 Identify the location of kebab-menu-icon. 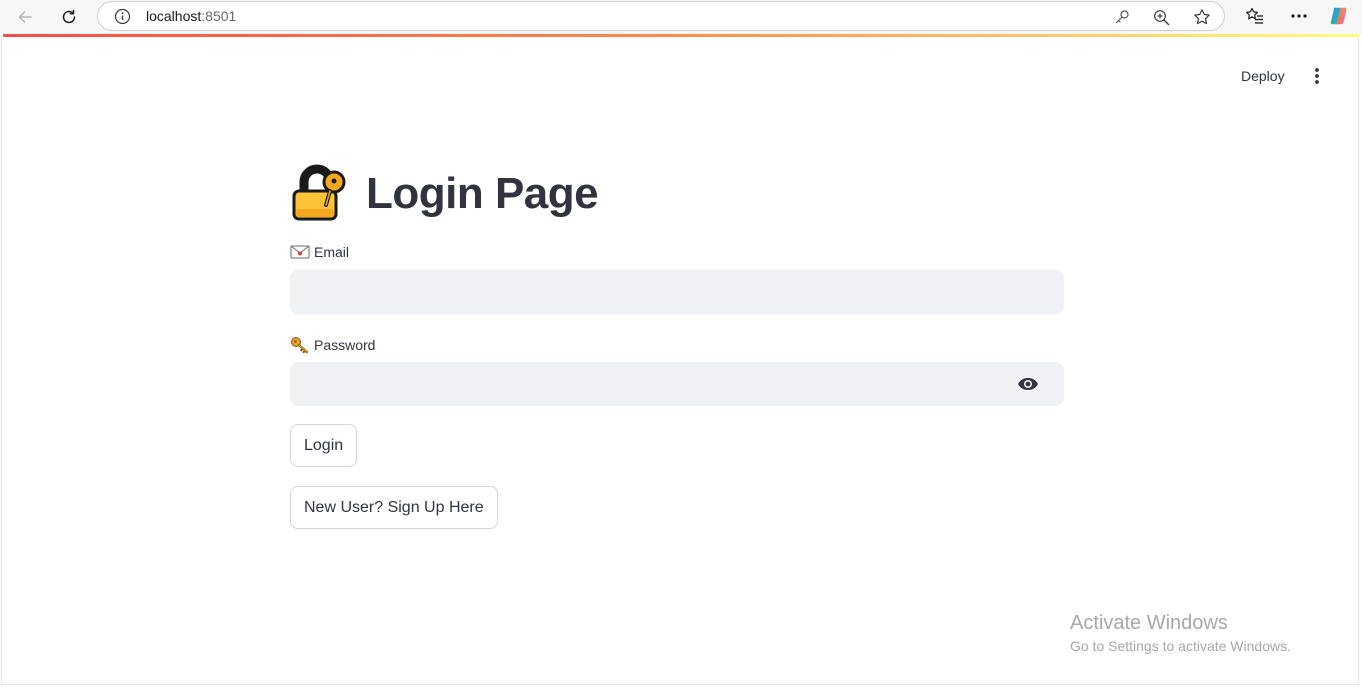
(1317, 76).